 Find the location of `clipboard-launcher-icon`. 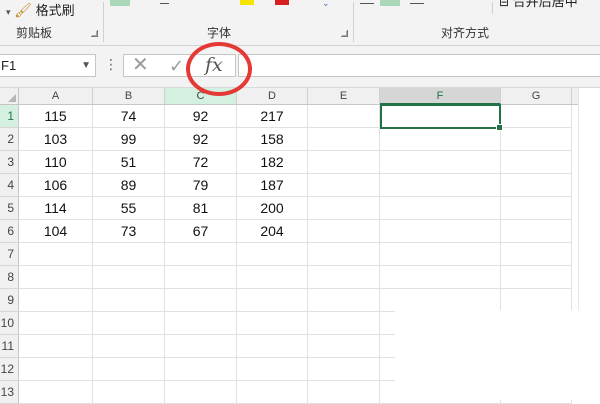

clipboard-launcher-icon is located at coordinates (94, 33).